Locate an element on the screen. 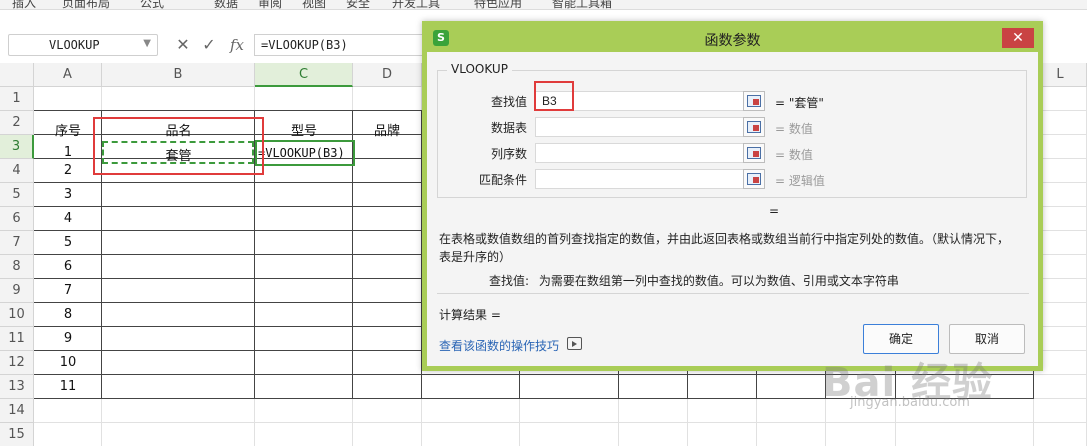 The width and height of the screenshot is (1087, 446). ribbon-tab: 数据 is located at coordinates (226, 4).